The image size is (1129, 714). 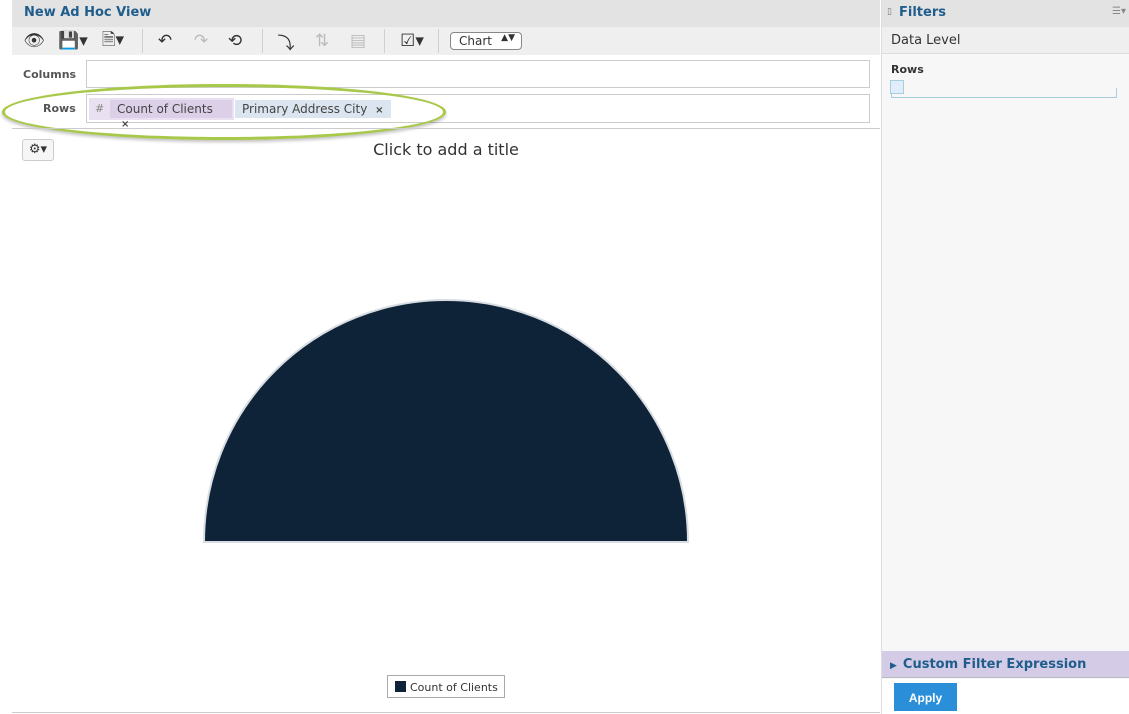 I want to click on rows-level-label: Rows, so click(x=907, y=69).